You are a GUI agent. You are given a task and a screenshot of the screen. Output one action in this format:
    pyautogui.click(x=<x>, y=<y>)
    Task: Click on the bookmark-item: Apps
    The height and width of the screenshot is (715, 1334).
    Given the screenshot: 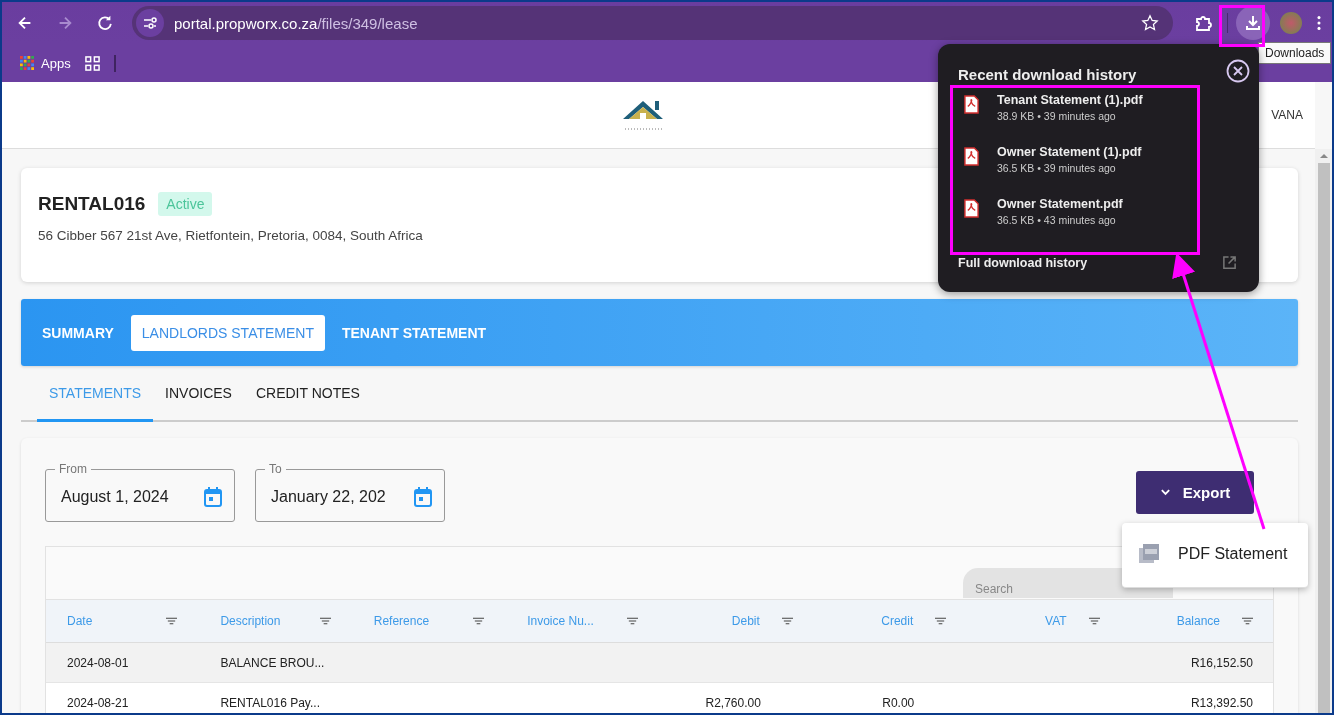 What is the action you would take?
    pyautogui.click(x=45, y=63)
    